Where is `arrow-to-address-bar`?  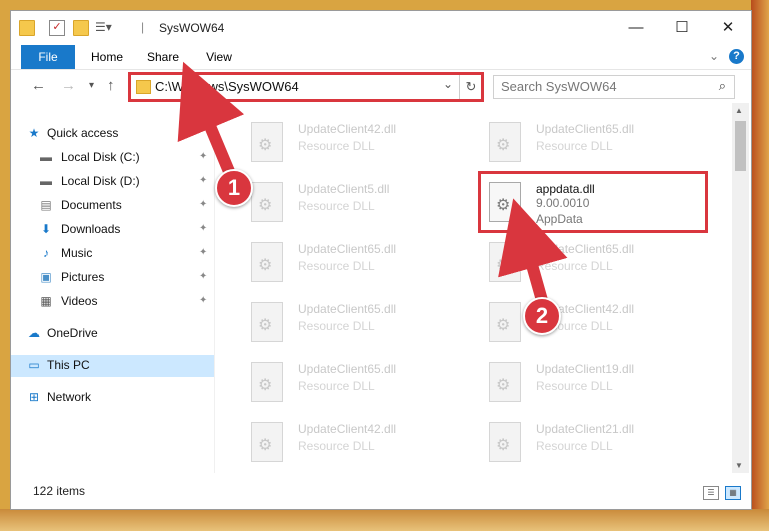 arrow-to-address-bar is located at coordinates (211, 124).